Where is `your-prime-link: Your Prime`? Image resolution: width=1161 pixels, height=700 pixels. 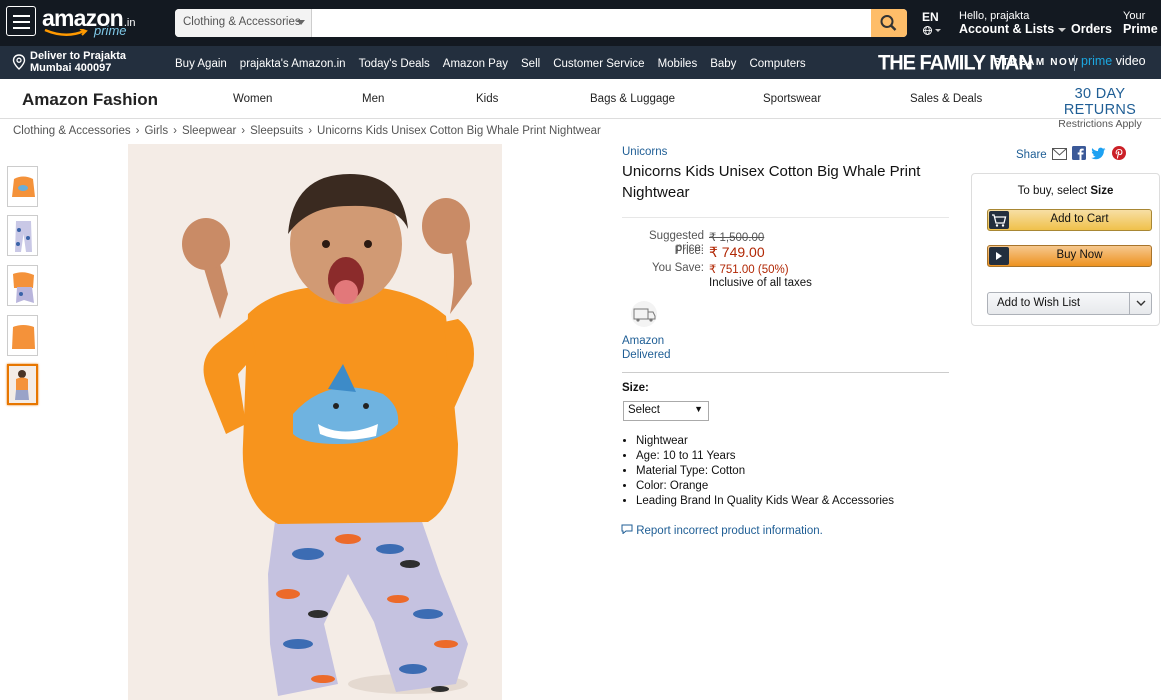
your-prime-link: Your Prime is located at coordinates (1140, 23).